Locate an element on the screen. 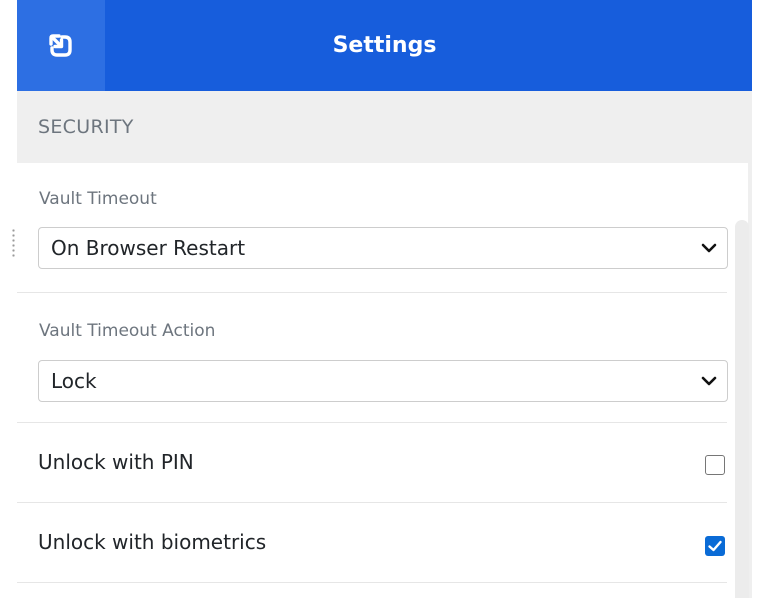 The height and width of the screenshot is (598, 771). vault-timeout-action-label: Vault Timeout Action is located at coordinates (127, 331).